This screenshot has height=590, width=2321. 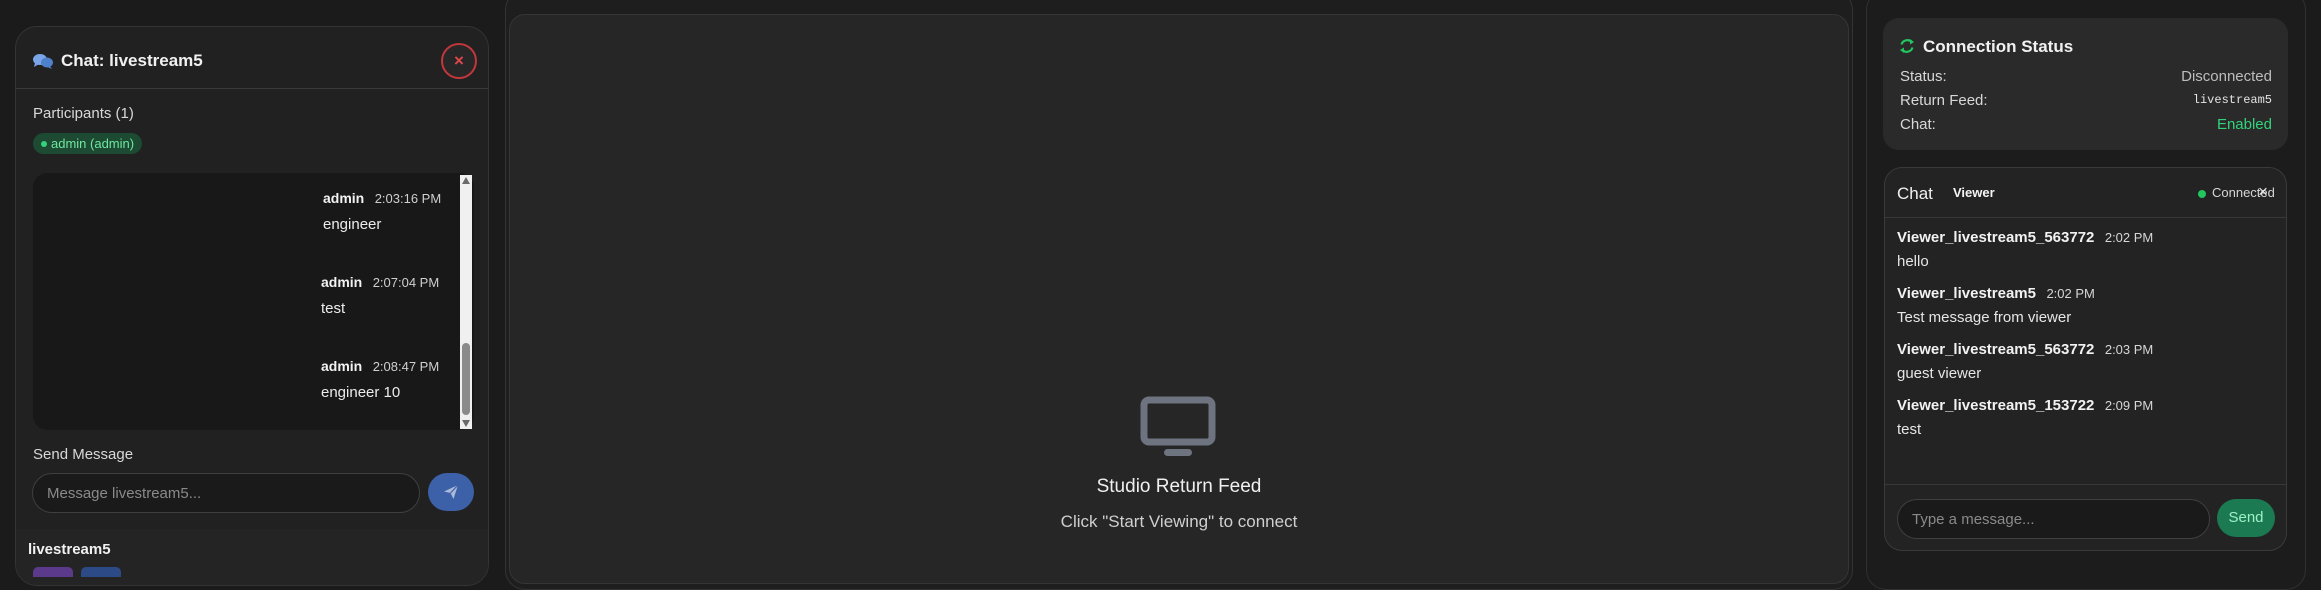 I want to click on chat-divider, so click(x=2085, y=484).